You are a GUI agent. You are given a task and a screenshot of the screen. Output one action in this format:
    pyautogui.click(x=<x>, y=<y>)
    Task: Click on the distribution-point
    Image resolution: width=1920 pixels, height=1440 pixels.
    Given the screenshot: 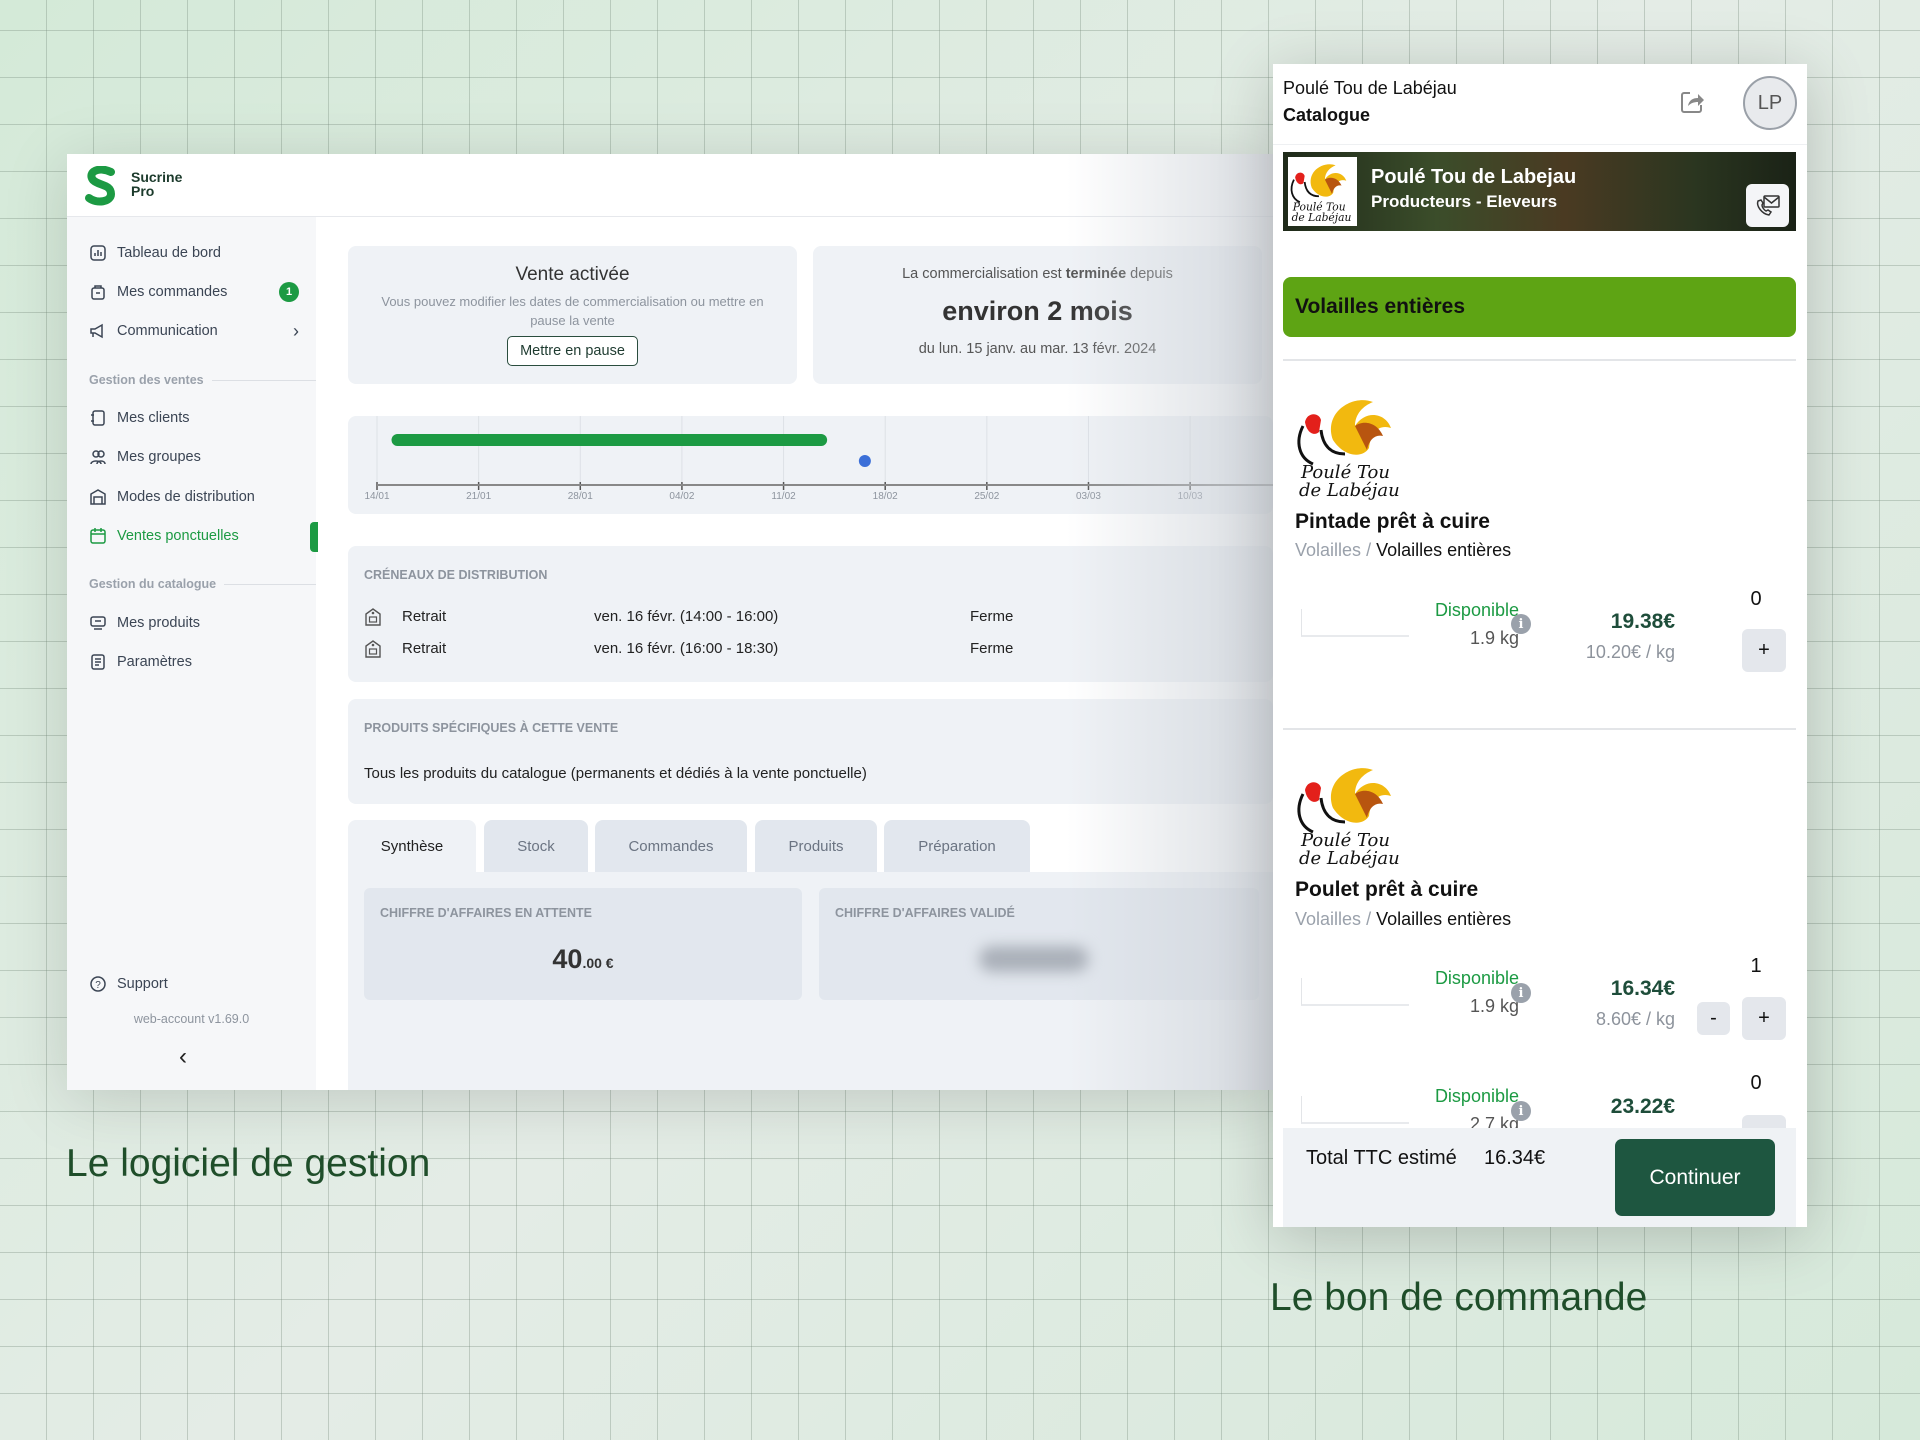 What is the action you would take?
    pyautogui.click(x=864, y=461)
    